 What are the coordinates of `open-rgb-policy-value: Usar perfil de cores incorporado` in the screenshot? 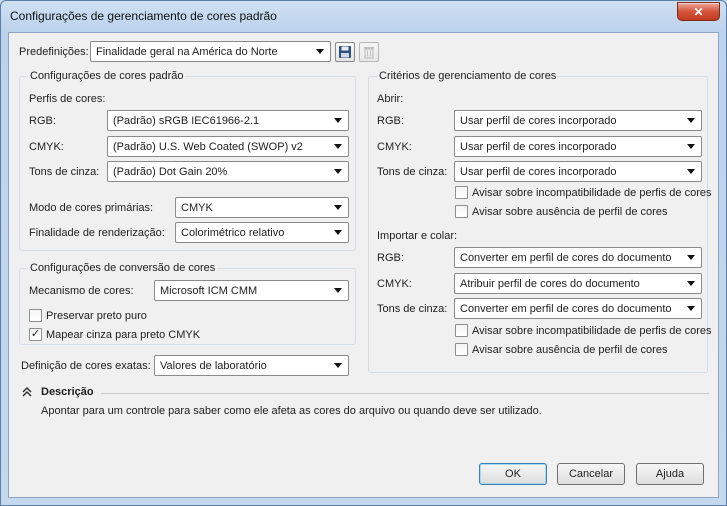 It's located at (538, 120).